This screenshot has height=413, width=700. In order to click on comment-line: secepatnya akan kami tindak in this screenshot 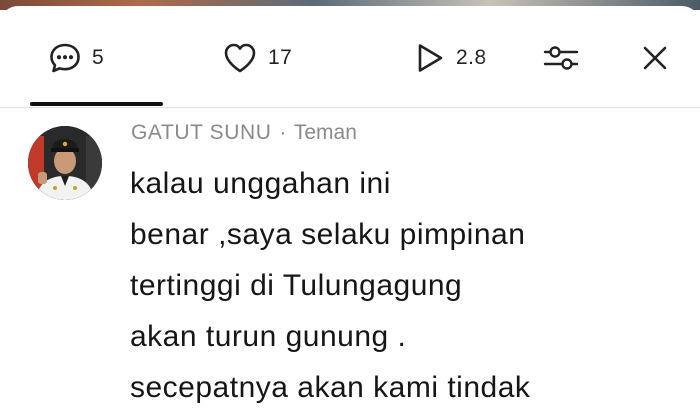, I will do `click(330, 387)`.